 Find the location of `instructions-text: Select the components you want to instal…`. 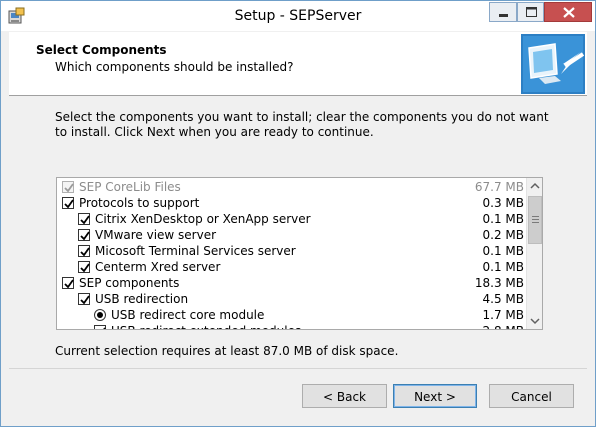

instructions-text: Select the components you want to instal… is located at coordinates (302, 124).